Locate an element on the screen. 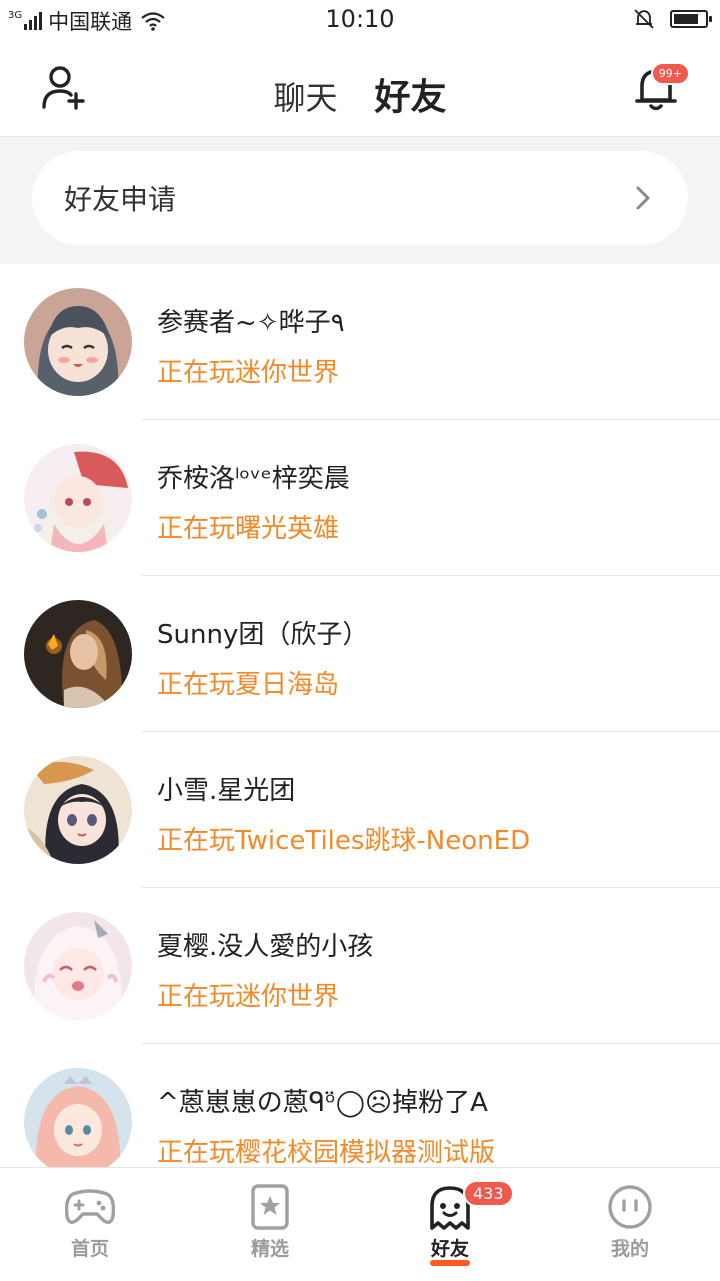 This screenshot has width=720, height=1281. status-right is located at coordinates (672, 19).